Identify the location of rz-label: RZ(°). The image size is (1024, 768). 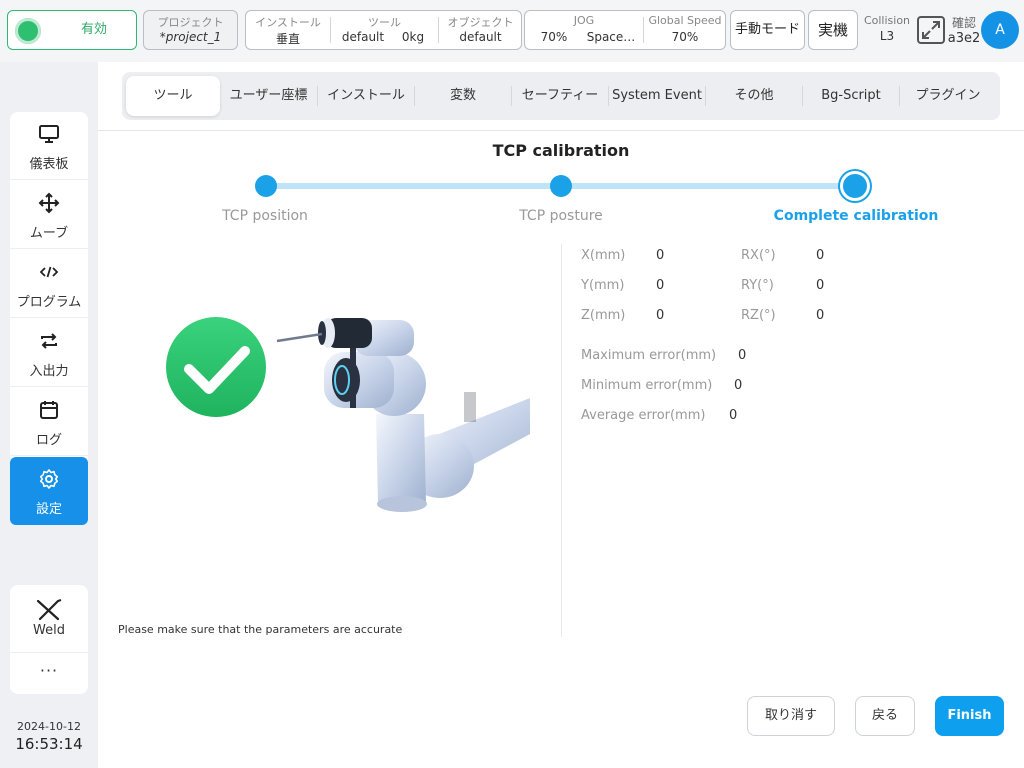
(758, 315).